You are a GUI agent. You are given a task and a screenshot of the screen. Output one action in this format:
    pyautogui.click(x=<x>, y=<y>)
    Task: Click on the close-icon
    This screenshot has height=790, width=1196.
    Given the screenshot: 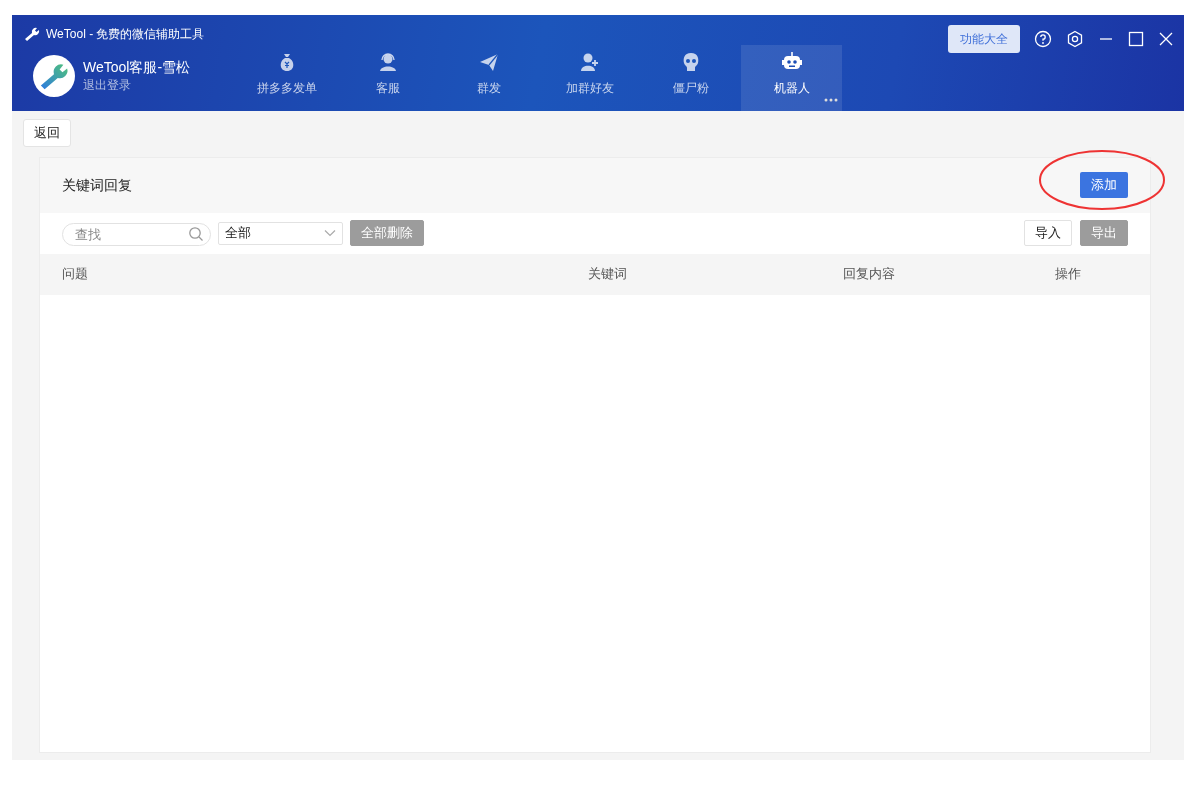 What is the action you would take?
    pyautogui.click(x=1166, y=39)
    